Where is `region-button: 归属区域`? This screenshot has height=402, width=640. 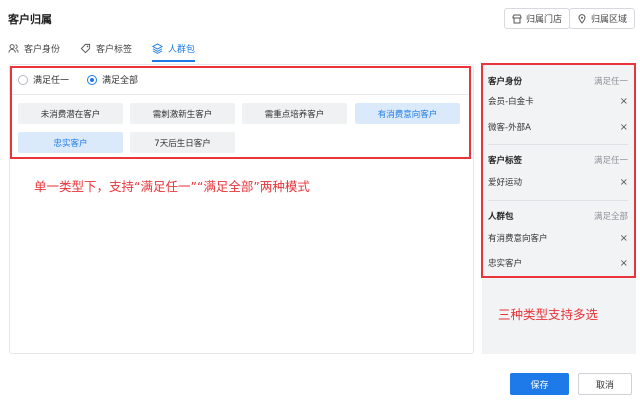 region-button: 归属区域 is located at coordinates (602, 18).